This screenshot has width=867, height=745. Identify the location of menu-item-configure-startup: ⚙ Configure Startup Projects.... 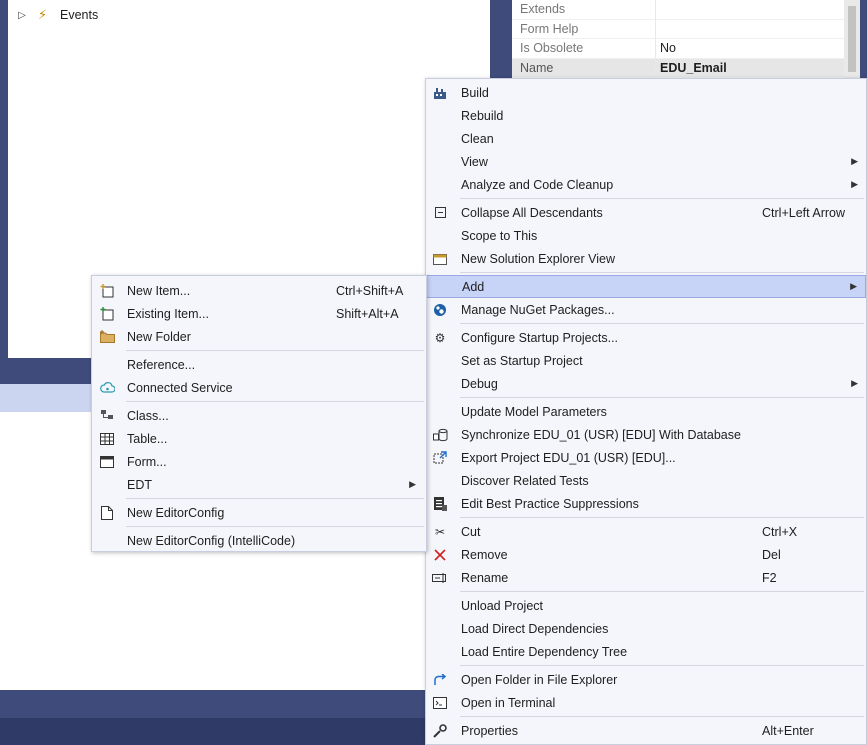
(646, 337).